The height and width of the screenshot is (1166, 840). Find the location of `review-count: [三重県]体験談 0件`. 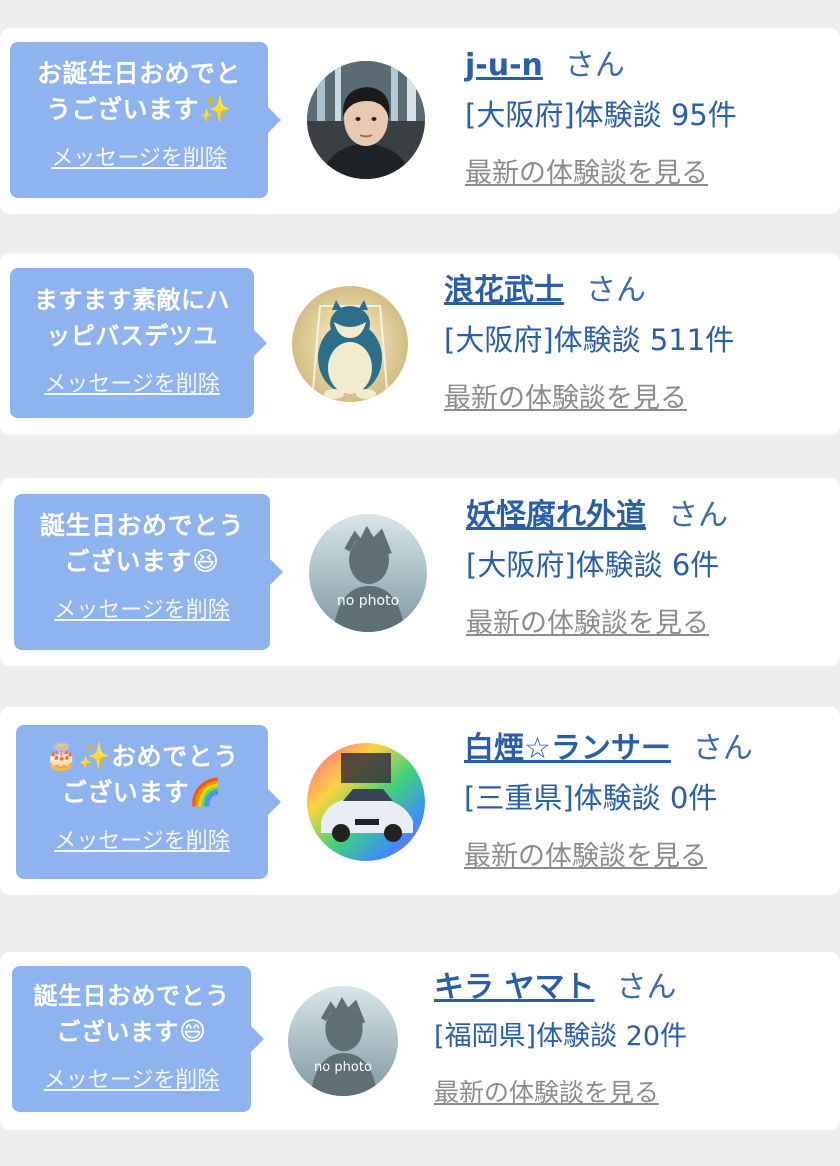

review-count: [三重県]体験談 0件 is located at coordinates (591, 798).